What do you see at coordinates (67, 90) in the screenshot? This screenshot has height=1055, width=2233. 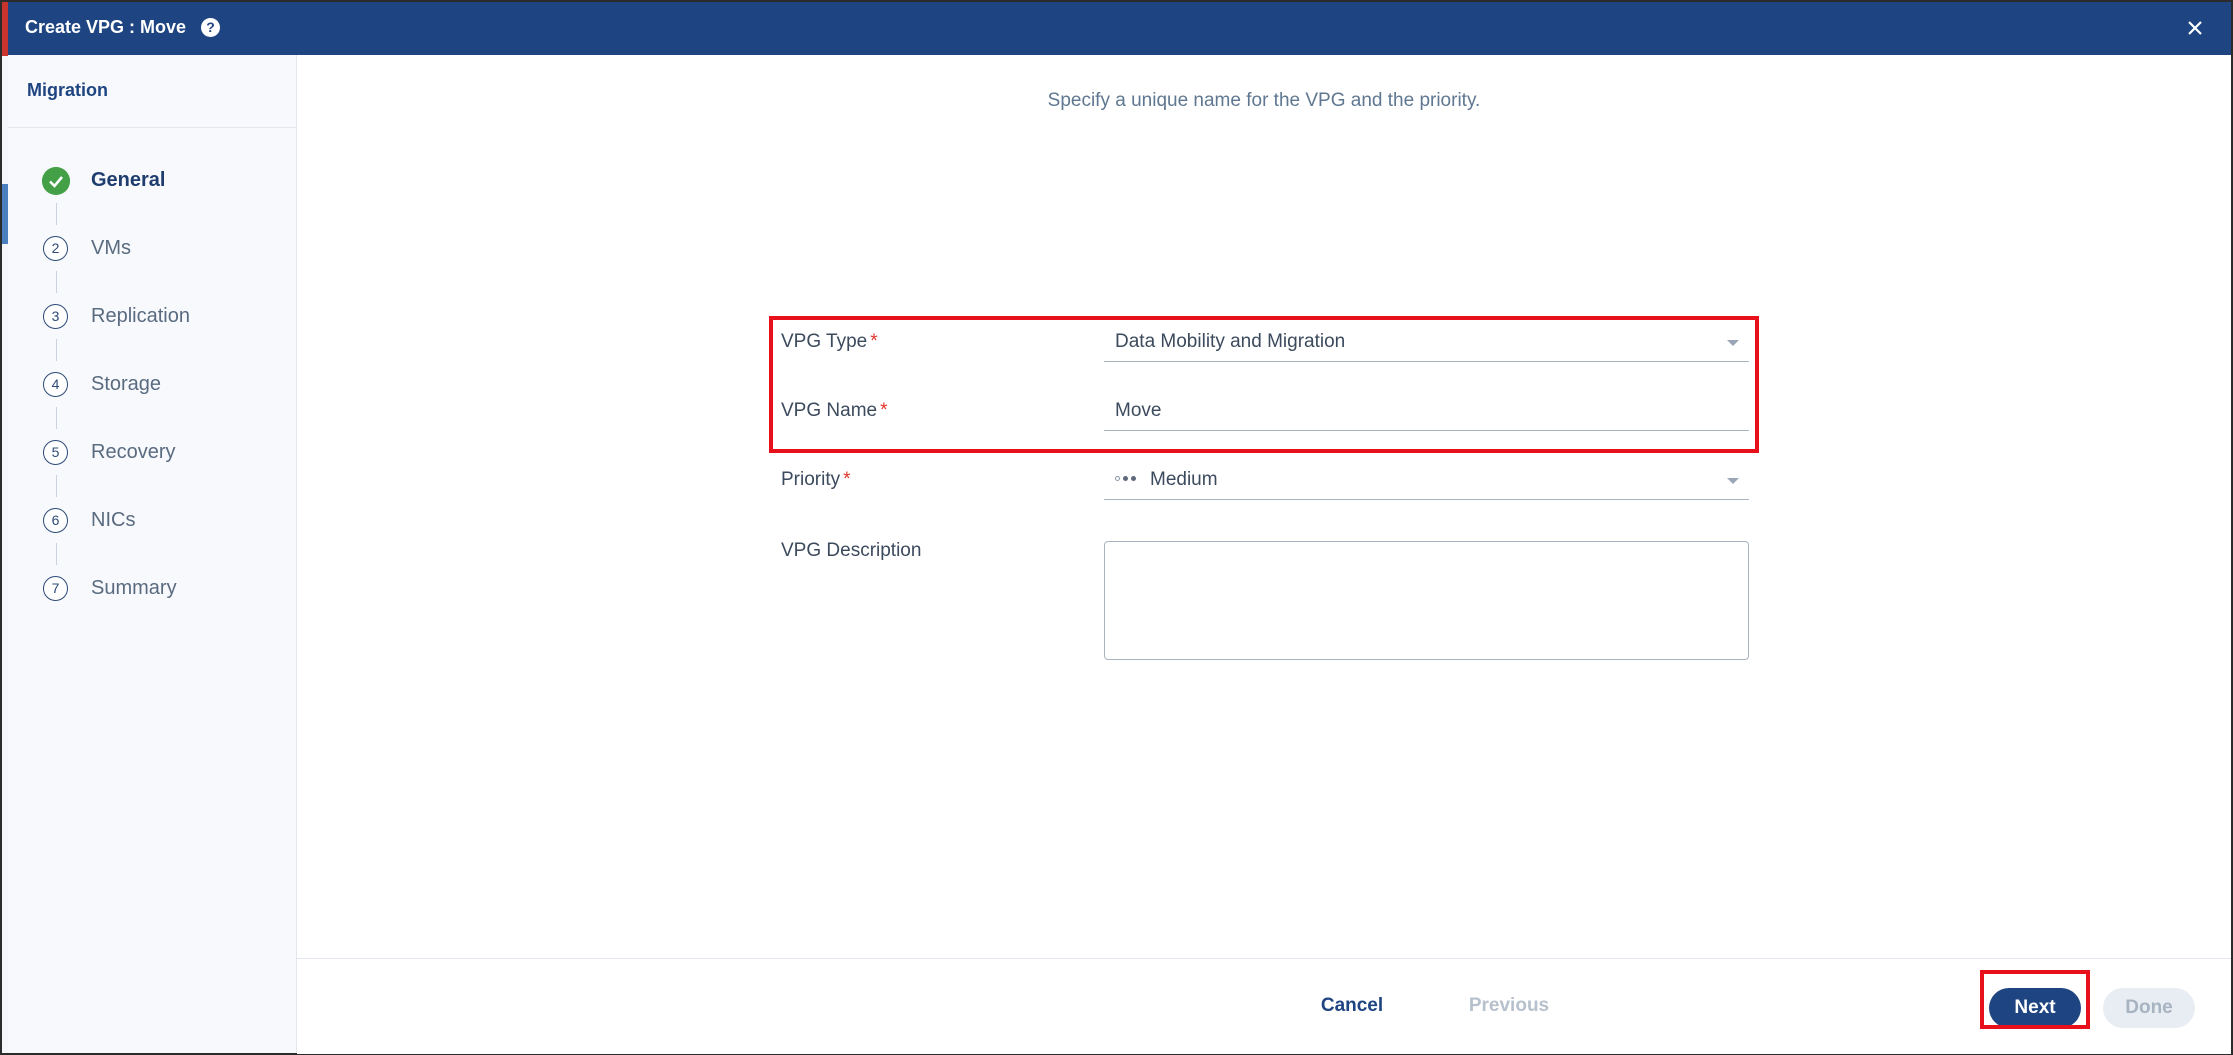 I see `sidebar-title: Migration` at bounding box center [67, 90].